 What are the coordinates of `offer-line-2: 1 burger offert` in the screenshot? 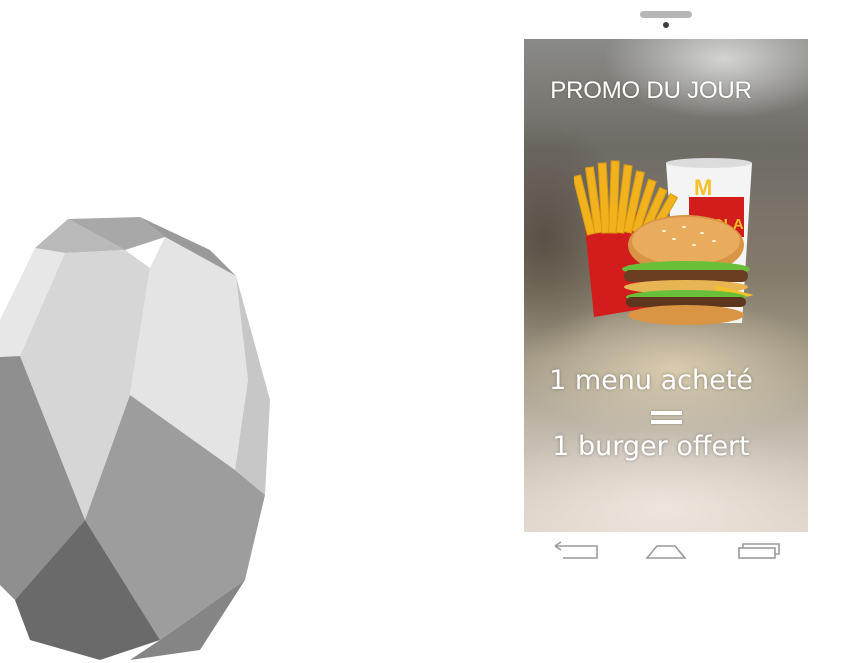 It's located at (651, 446).